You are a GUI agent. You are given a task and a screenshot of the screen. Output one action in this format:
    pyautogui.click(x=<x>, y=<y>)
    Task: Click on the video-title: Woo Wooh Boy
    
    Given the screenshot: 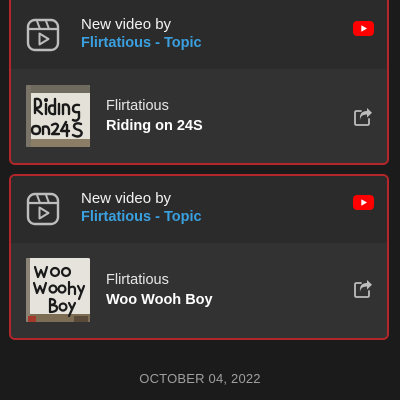 What is the action you would take?
    pyautogui.click(x=159, y=300)
    